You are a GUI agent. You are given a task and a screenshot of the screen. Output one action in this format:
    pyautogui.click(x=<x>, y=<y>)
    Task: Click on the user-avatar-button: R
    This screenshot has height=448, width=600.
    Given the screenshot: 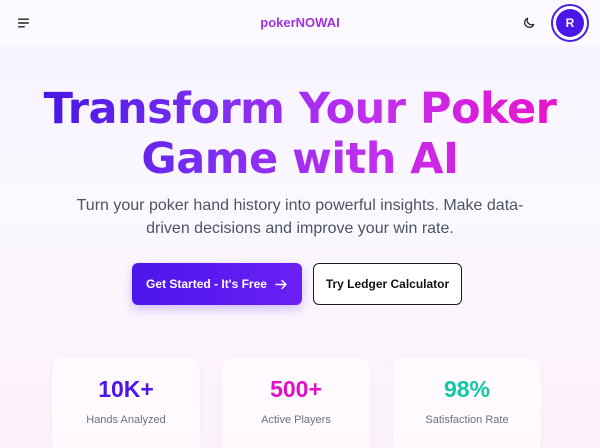 What is the action you would take?
    pyautogui.click(x=570, y=23)
    